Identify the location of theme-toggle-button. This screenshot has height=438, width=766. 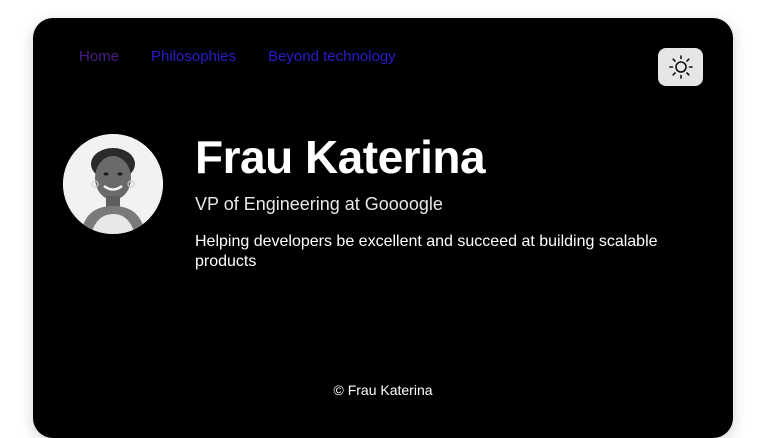
(680, 67).